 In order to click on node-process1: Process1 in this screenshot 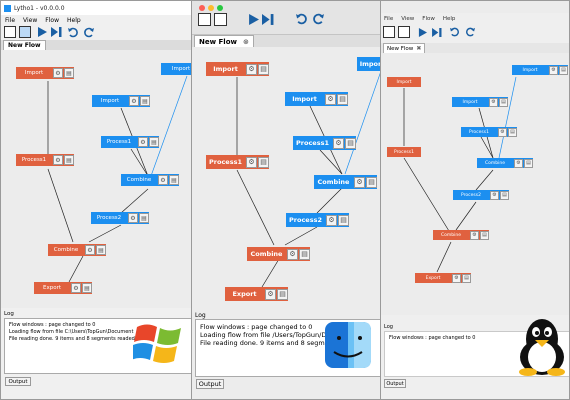, I will do `click(404, 152)`.